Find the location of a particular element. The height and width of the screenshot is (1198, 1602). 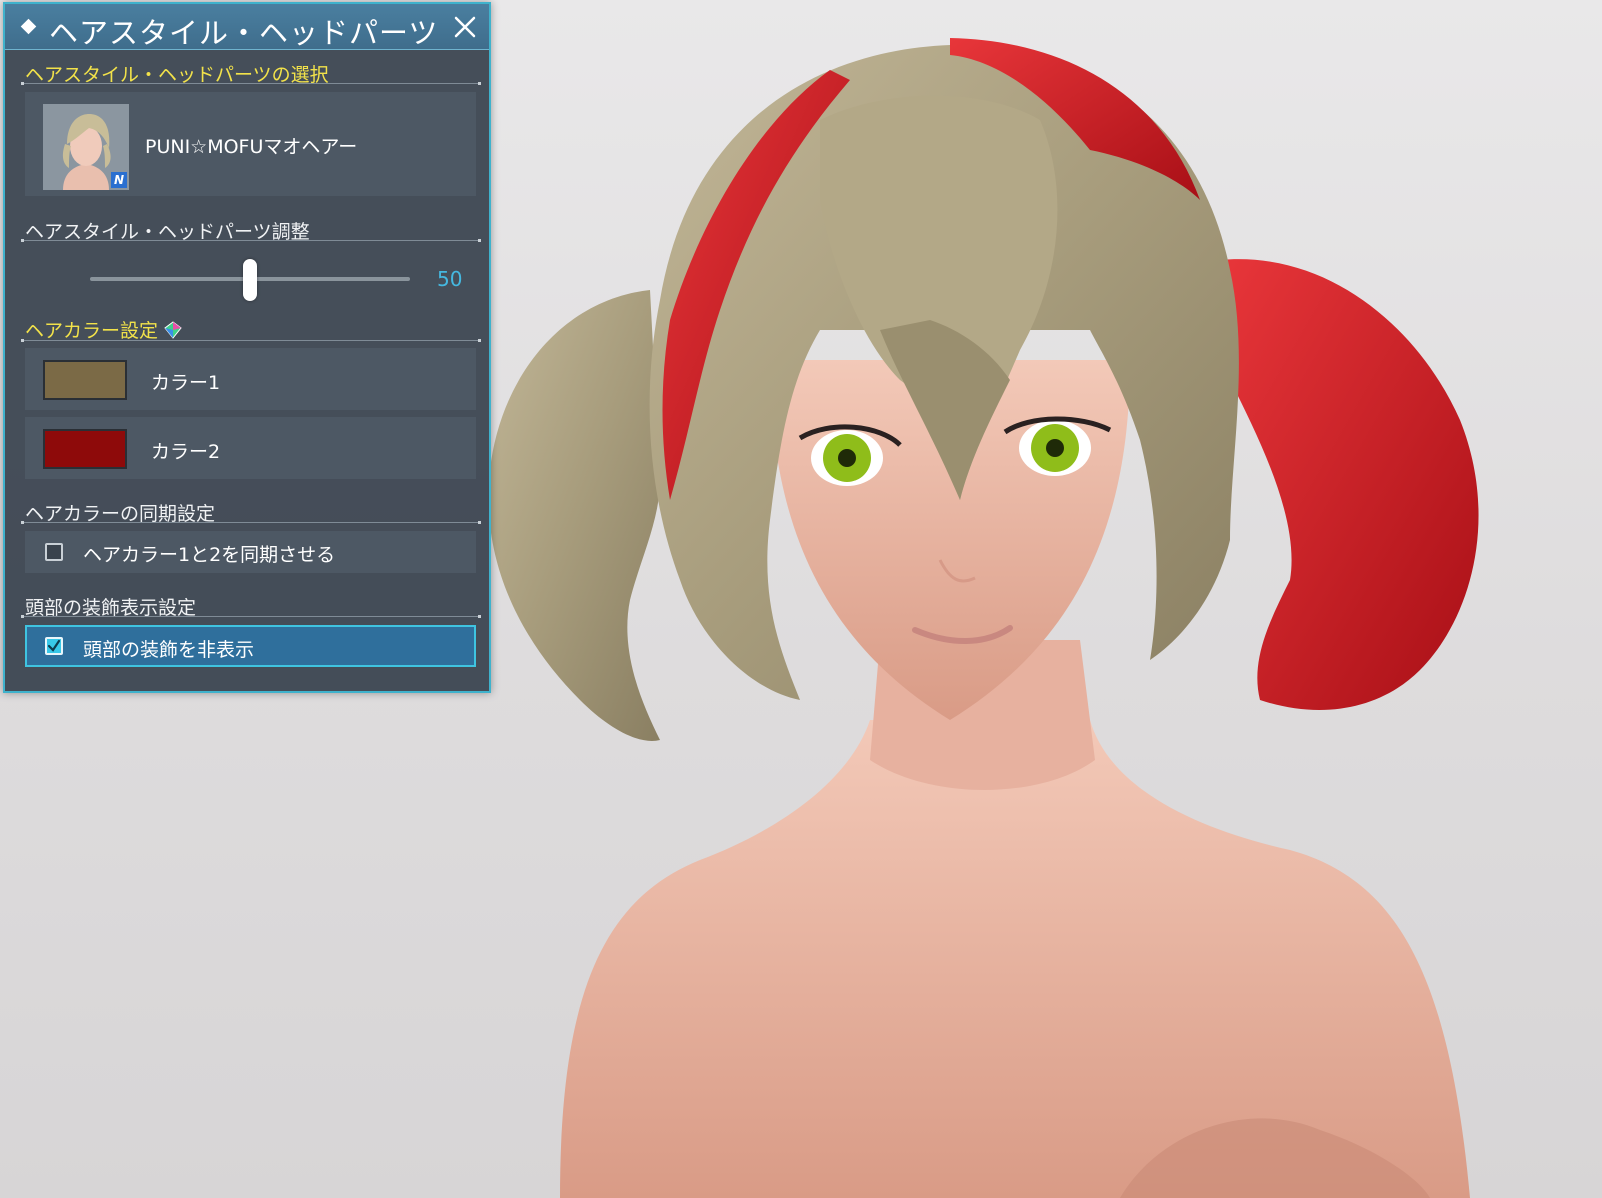

hairstyle-thumbnail: N is located at coordinates (86, 147).